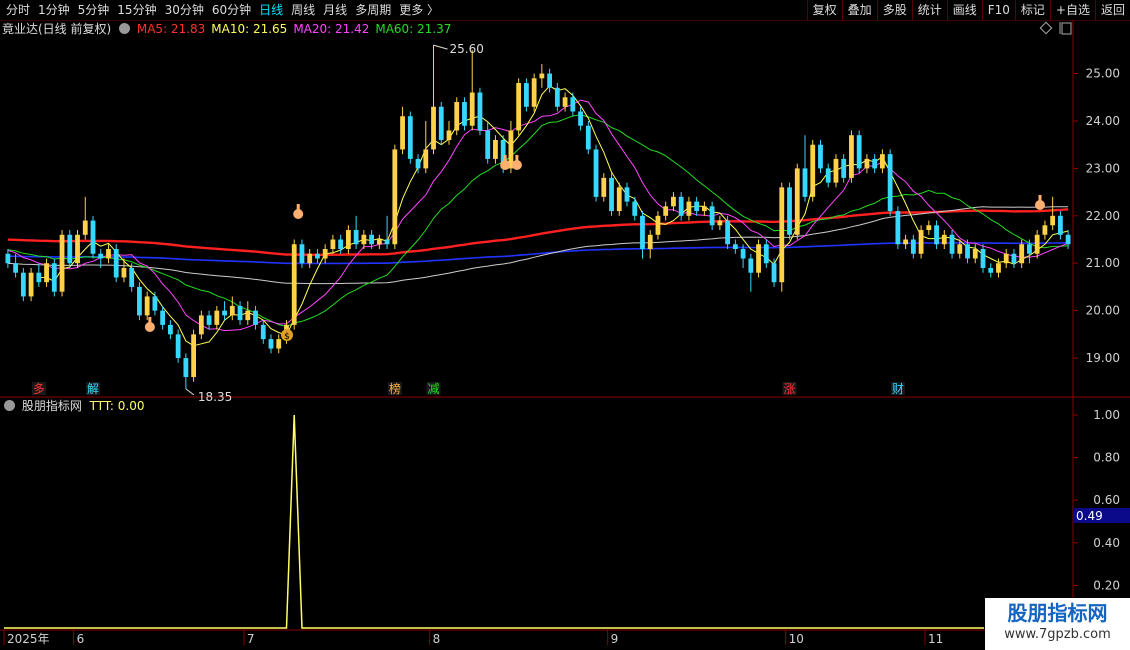 This screenshot has height=650, width=1130. What do you see at coordinates (1103, 121) in the screenshot?
I see `price-tick-label: 24.00` at bounding box center [1103, 121].